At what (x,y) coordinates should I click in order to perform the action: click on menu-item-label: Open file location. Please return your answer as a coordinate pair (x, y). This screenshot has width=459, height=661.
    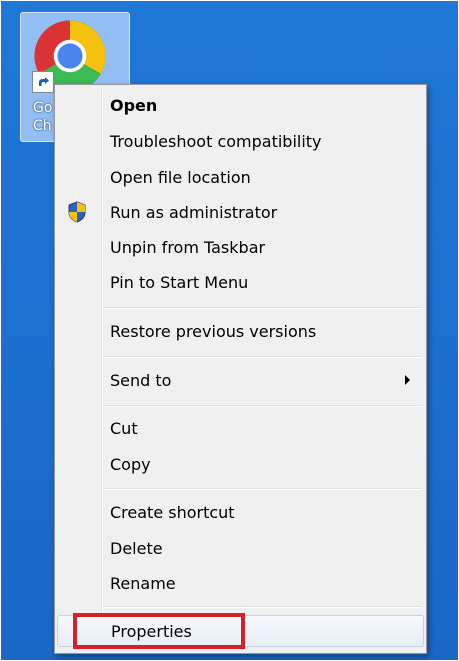
    Looking at the image, I should click on (180, 177).